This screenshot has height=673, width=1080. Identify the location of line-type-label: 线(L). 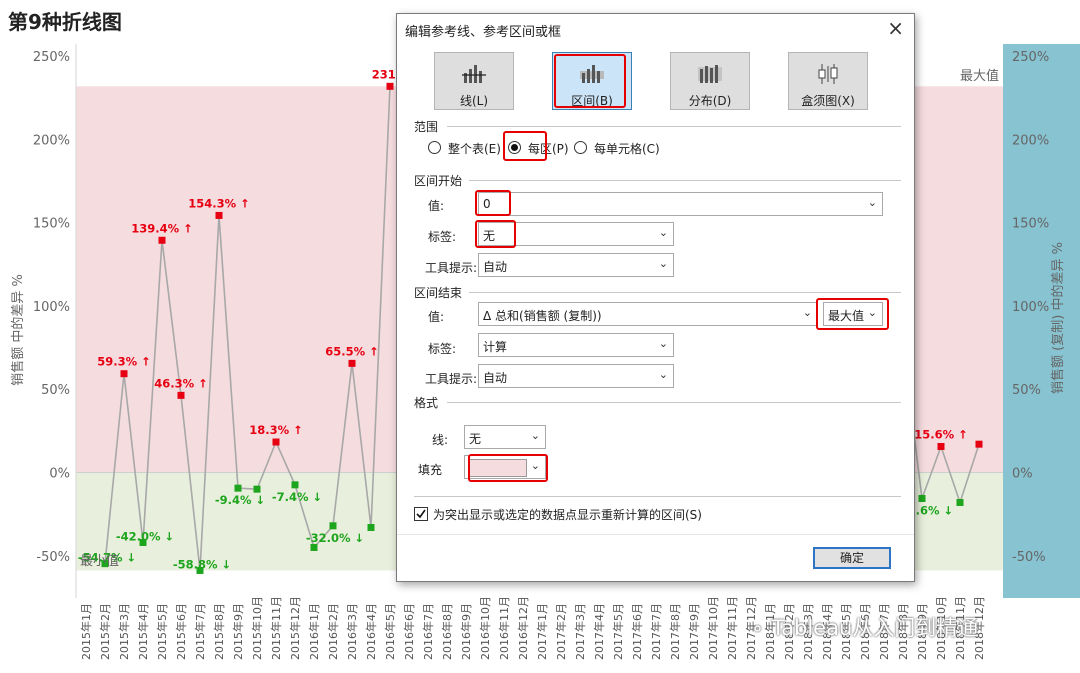
(474, 101).